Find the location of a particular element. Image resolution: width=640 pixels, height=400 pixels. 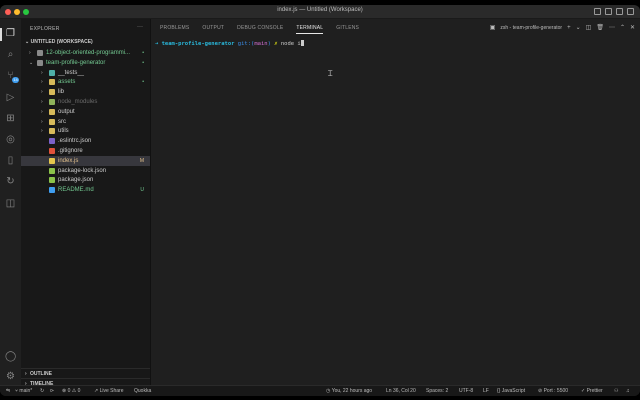

language-label: JavaScript is located at coordinates (513, 391).